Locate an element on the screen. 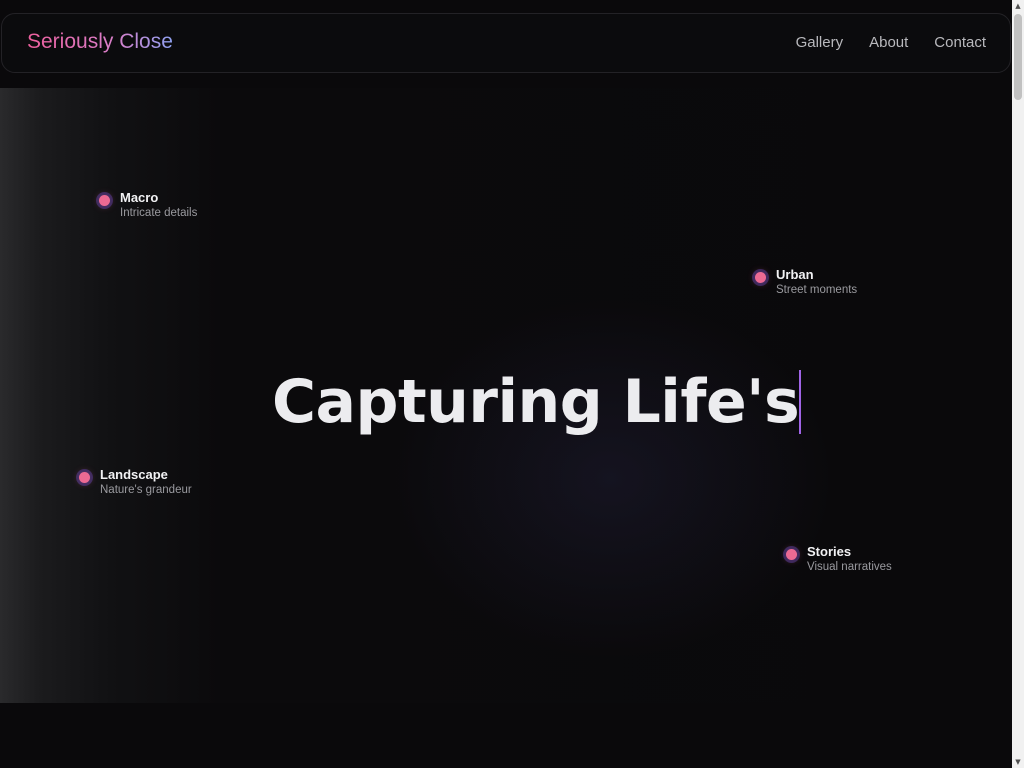 Image resolution: width=1024 pixels, height=768 pixels. tag-macro: Macro Intricate details is located at coordinates (148, 205).